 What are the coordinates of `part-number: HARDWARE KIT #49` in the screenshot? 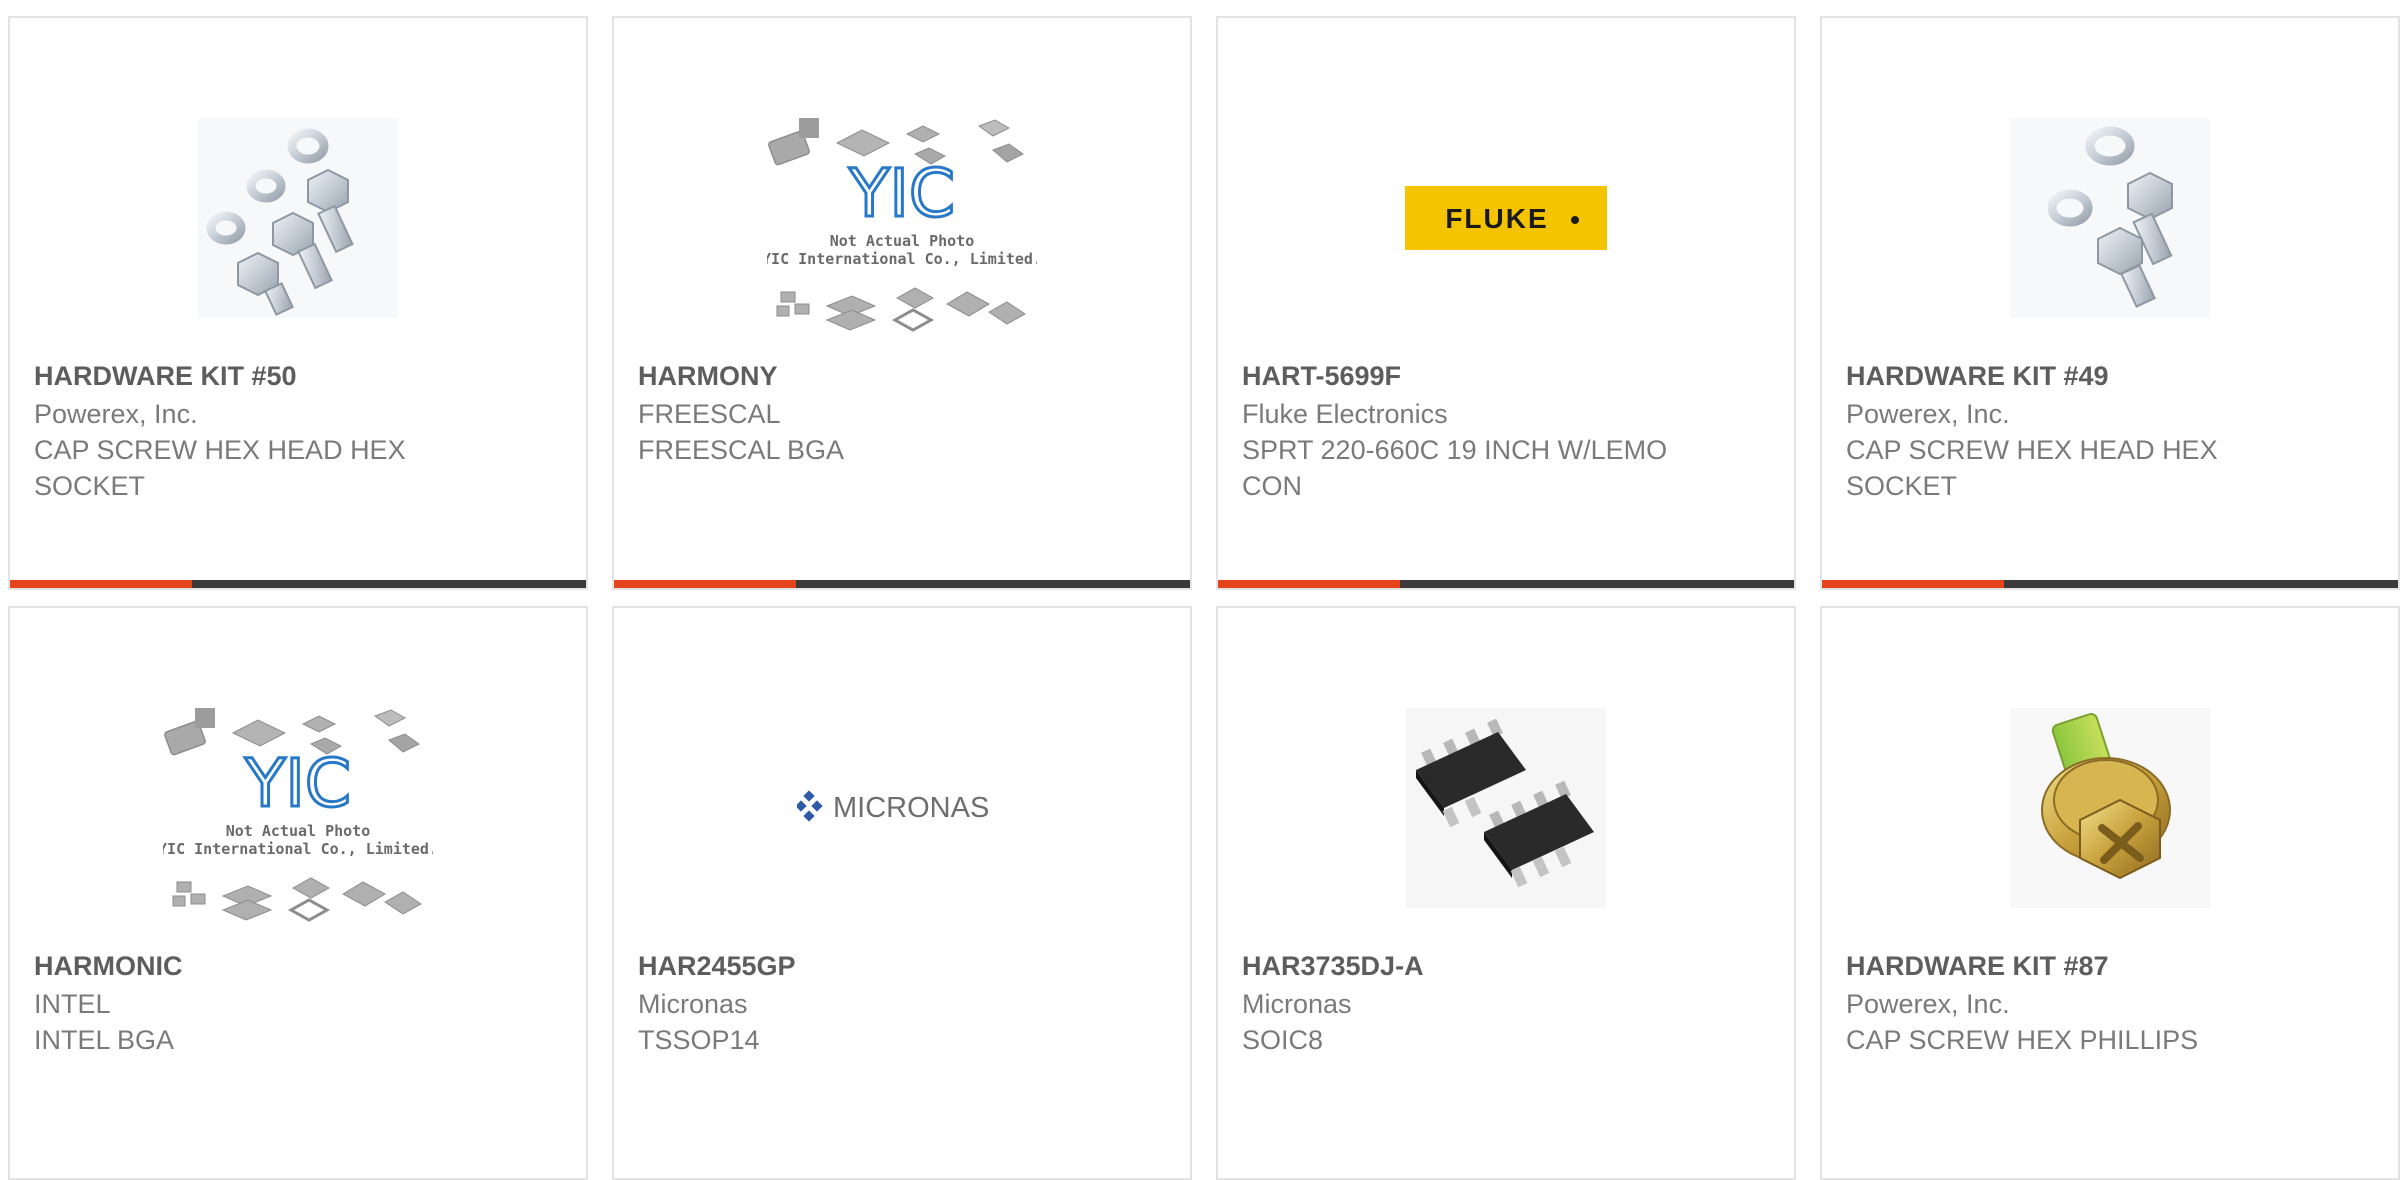 It's located at (2110, 376).